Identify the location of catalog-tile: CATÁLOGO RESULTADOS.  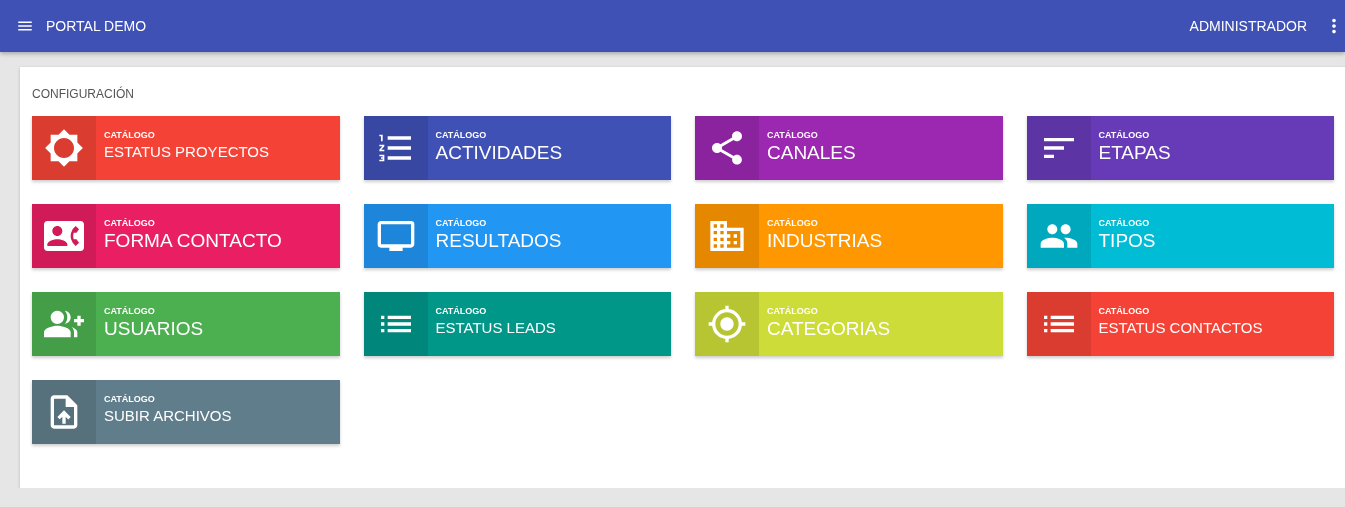
(517, 236).